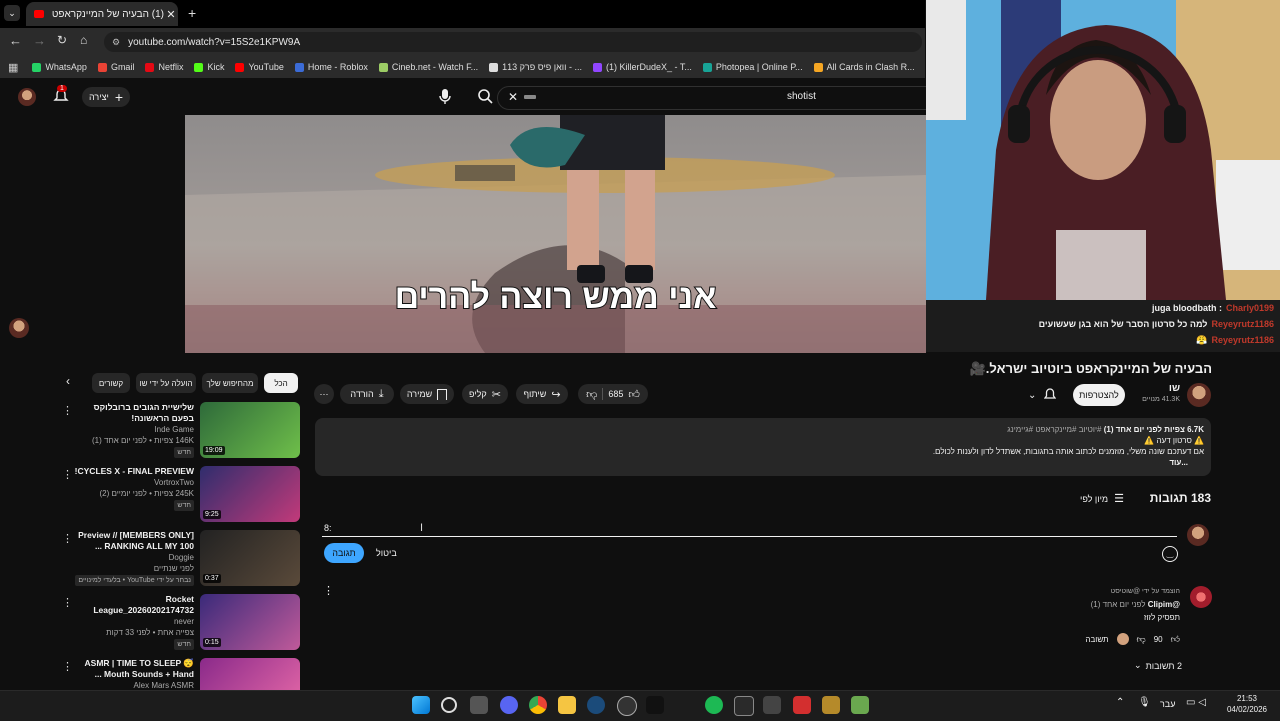 Image resolution: width=1280 pixels, height=721 pixels. I want to click on voice-search-icon, so click(446, 97).